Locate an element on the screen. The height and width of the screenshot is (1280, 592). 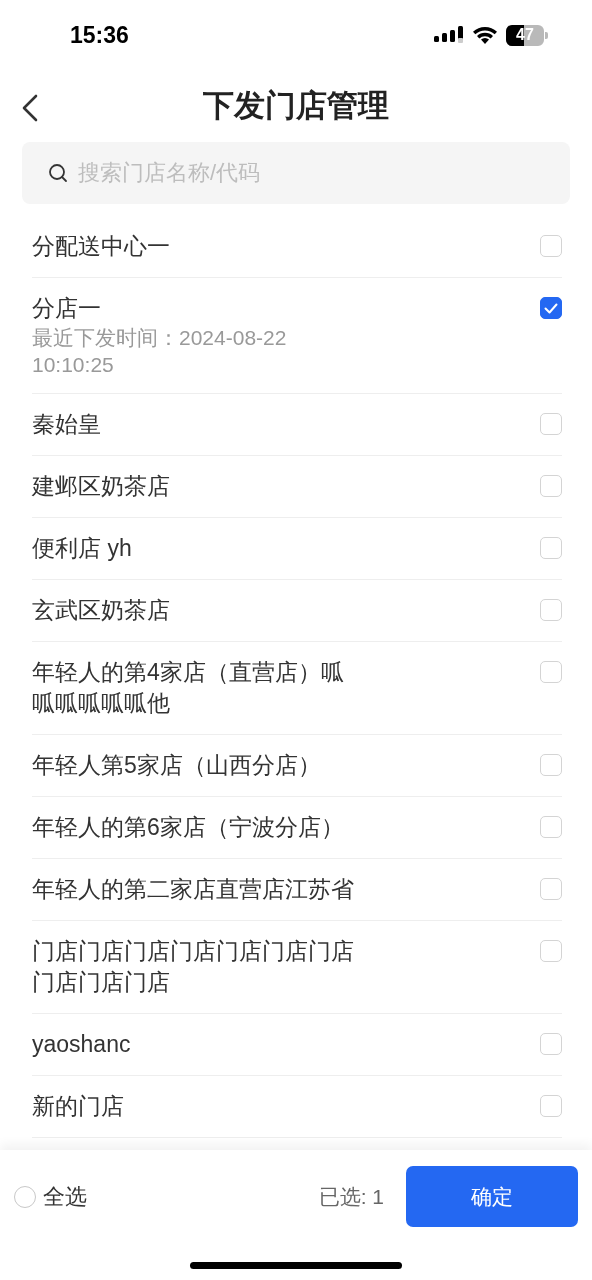
store-name: 年轻人的第4家店（直营店）呱呱呱呱呱呱他 is located at coordinates (188, 688).